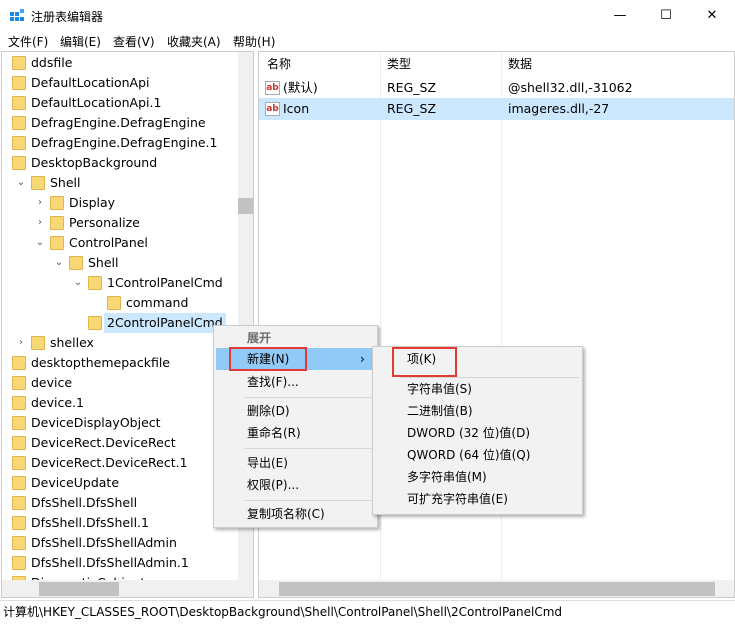 This screenshot has width=735, height=624. I want to click on tree-item: DefragEngine.DefragEngine.1, so click(120, 143).